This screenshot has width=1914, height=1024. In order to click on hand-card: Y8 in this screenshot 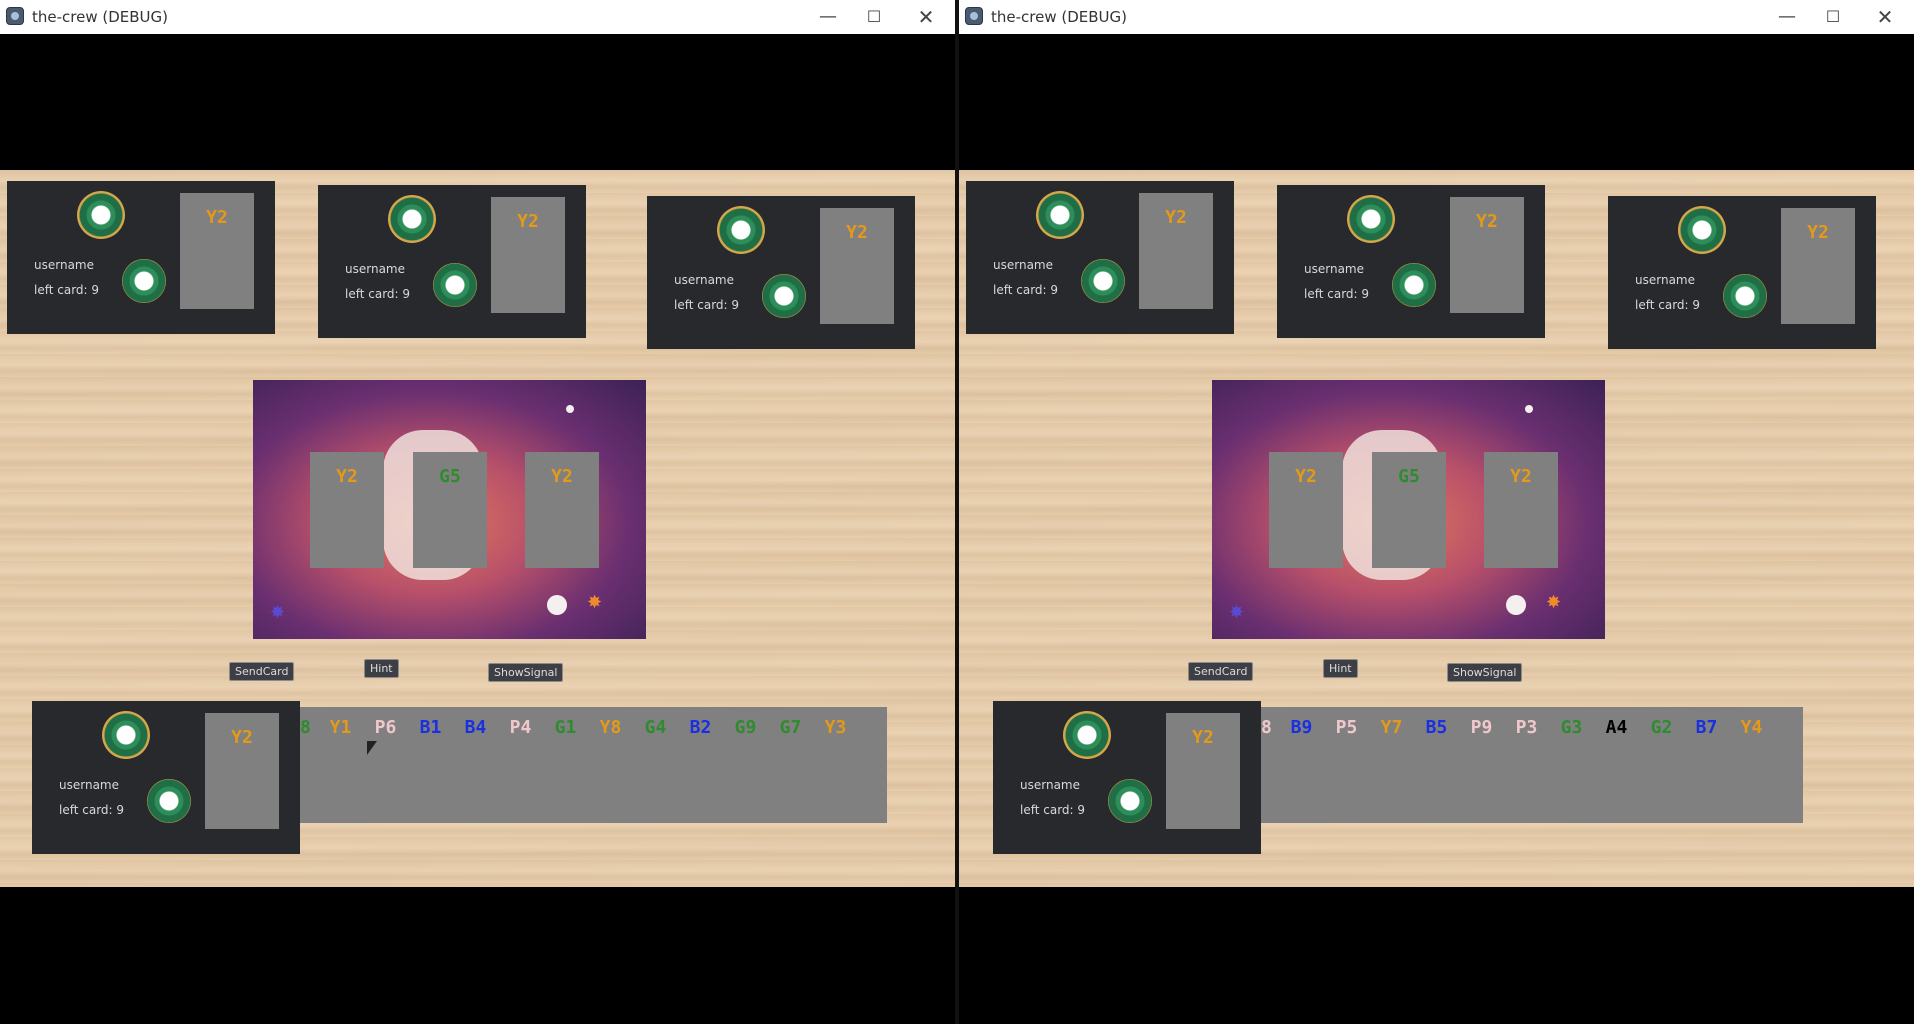, I will do `click(610, 727)`.